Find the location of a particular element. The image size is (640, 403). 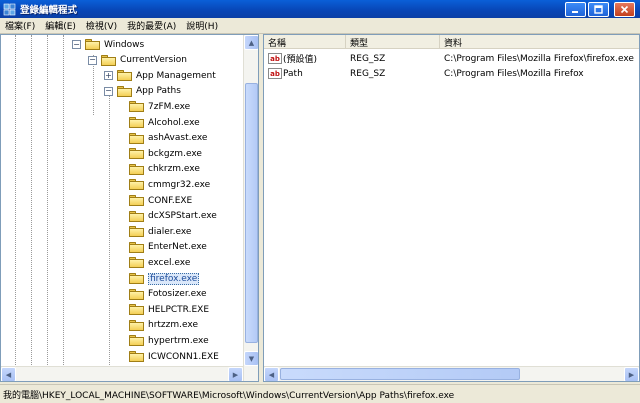

tree-node: hypertrm.exe is located at coordinates (169, 340).